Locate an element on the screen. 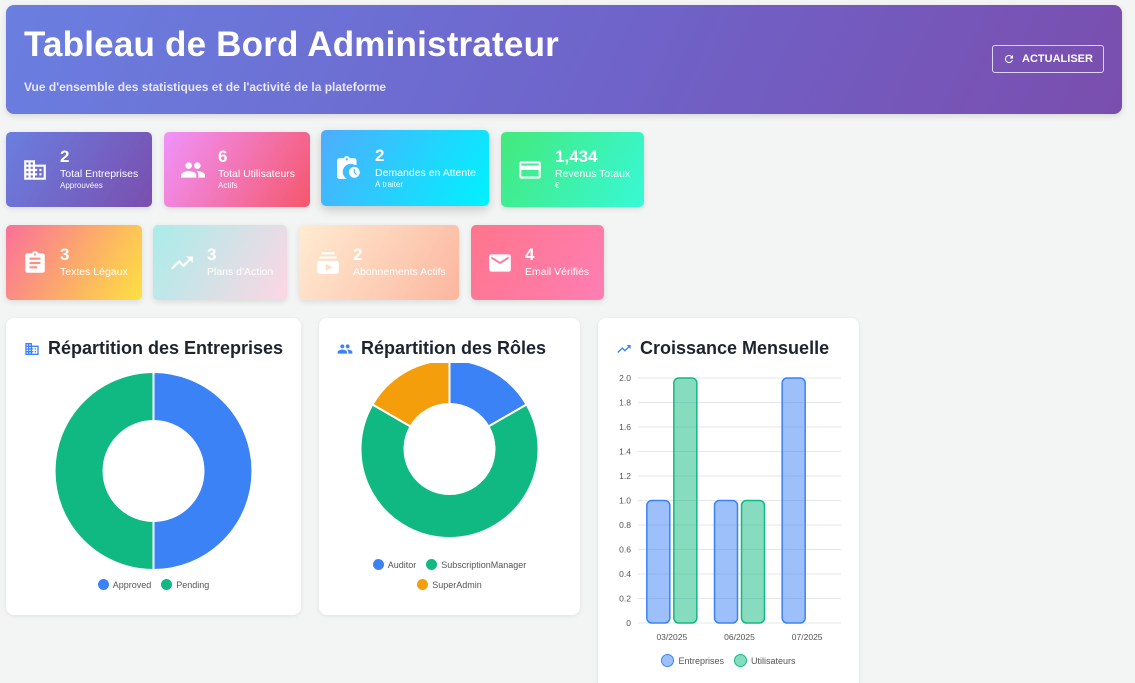 The height and width of the screenshot is (683, 1135). stat-card-textes-legaux: 3 Textes Légaux is located at coordinates (74, 262).